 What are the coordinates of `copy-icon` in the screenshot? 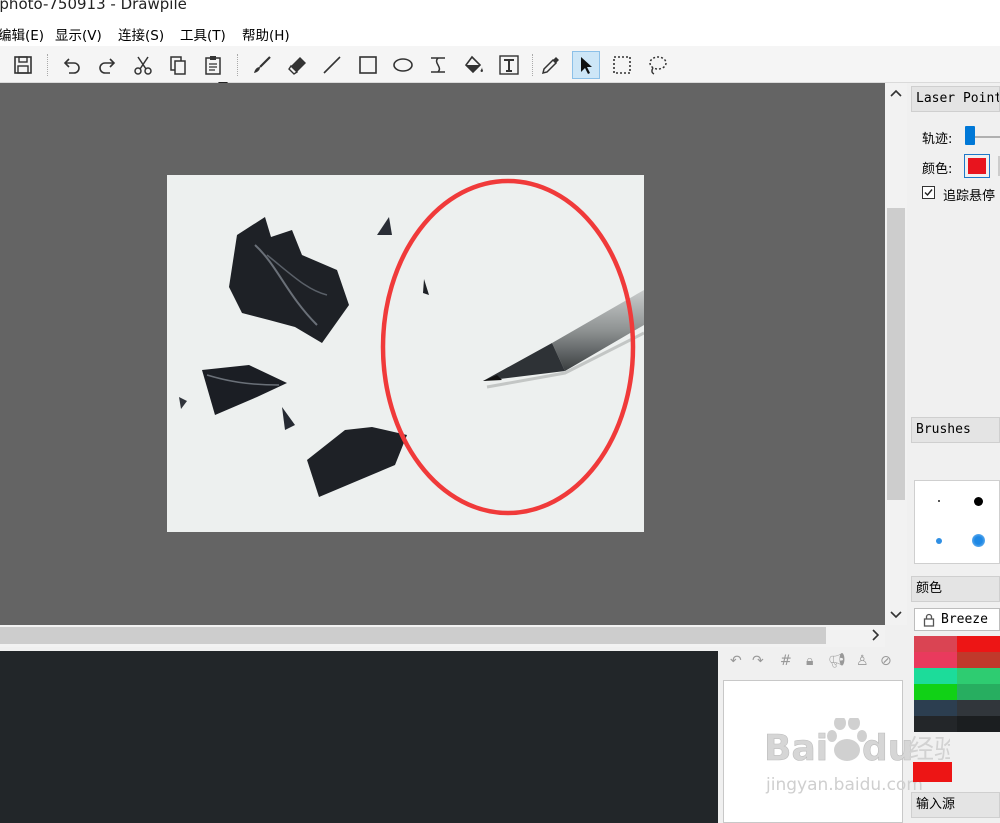 It's located at (178, 65).